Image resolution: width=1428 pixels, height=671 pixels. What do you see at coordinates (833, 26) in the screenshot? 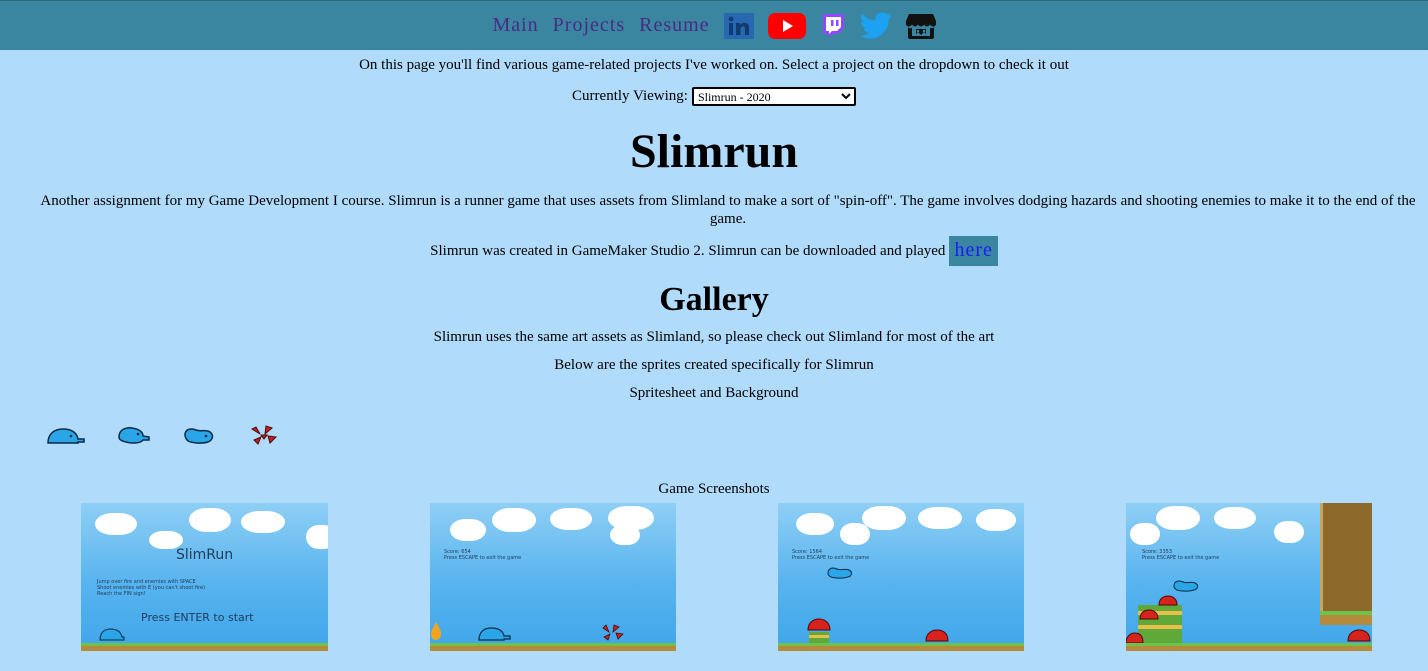
I see `twitch-icon` at bounding box center [833, 26].